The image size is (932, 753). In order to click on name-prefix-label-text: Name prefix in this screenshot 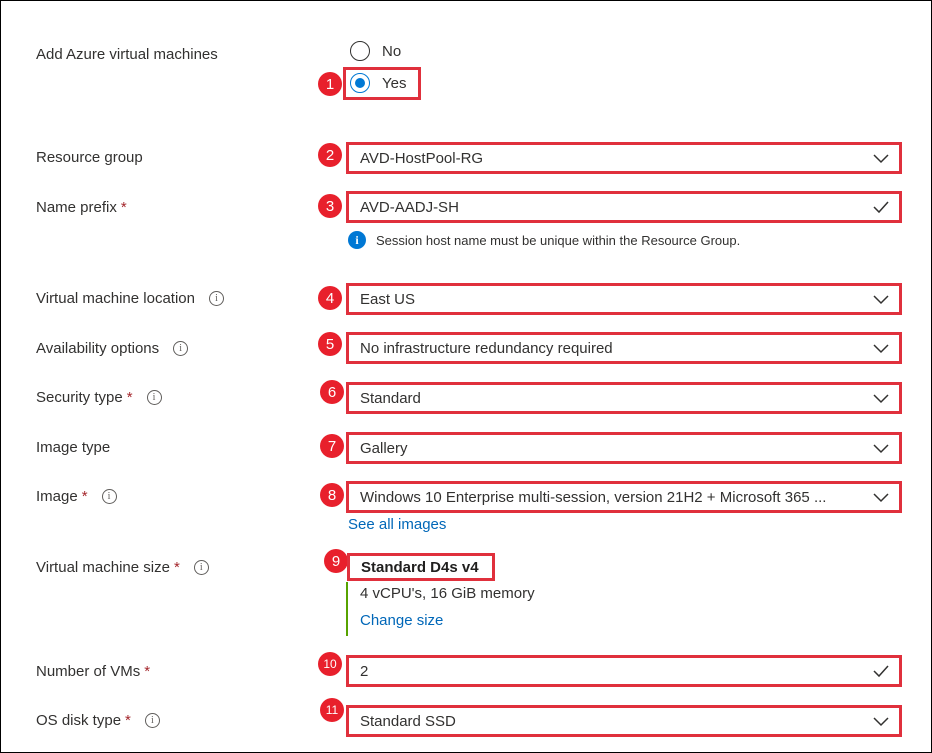, I will do `click(76, 207)`.